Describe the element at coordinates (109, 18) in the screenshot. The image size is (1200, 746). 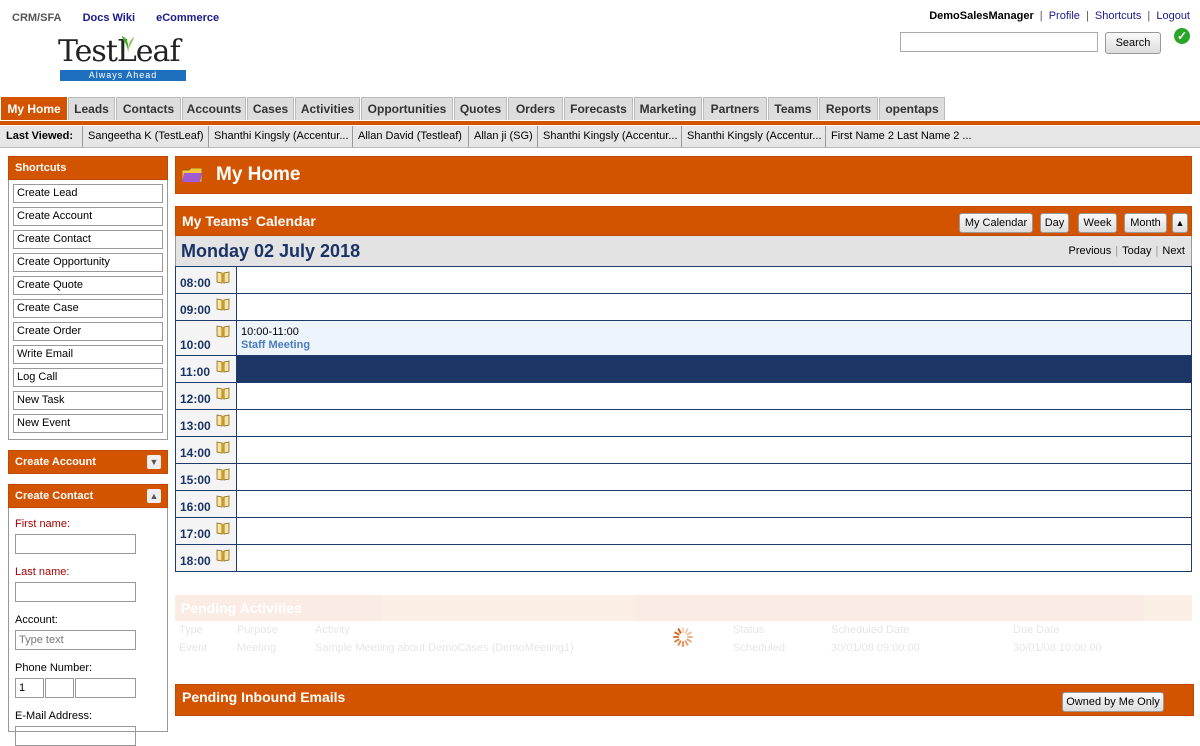
I see `docs-wiki-link: Docs Wiki` at that location.